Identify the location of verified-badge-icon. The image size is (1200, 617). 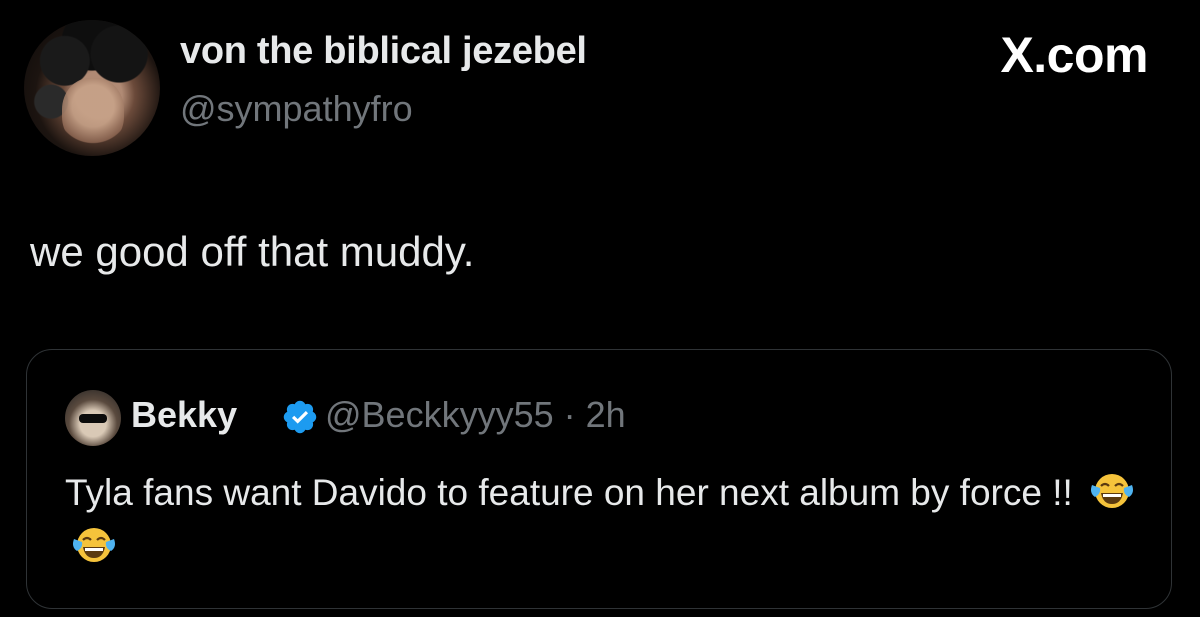
(300, 417).